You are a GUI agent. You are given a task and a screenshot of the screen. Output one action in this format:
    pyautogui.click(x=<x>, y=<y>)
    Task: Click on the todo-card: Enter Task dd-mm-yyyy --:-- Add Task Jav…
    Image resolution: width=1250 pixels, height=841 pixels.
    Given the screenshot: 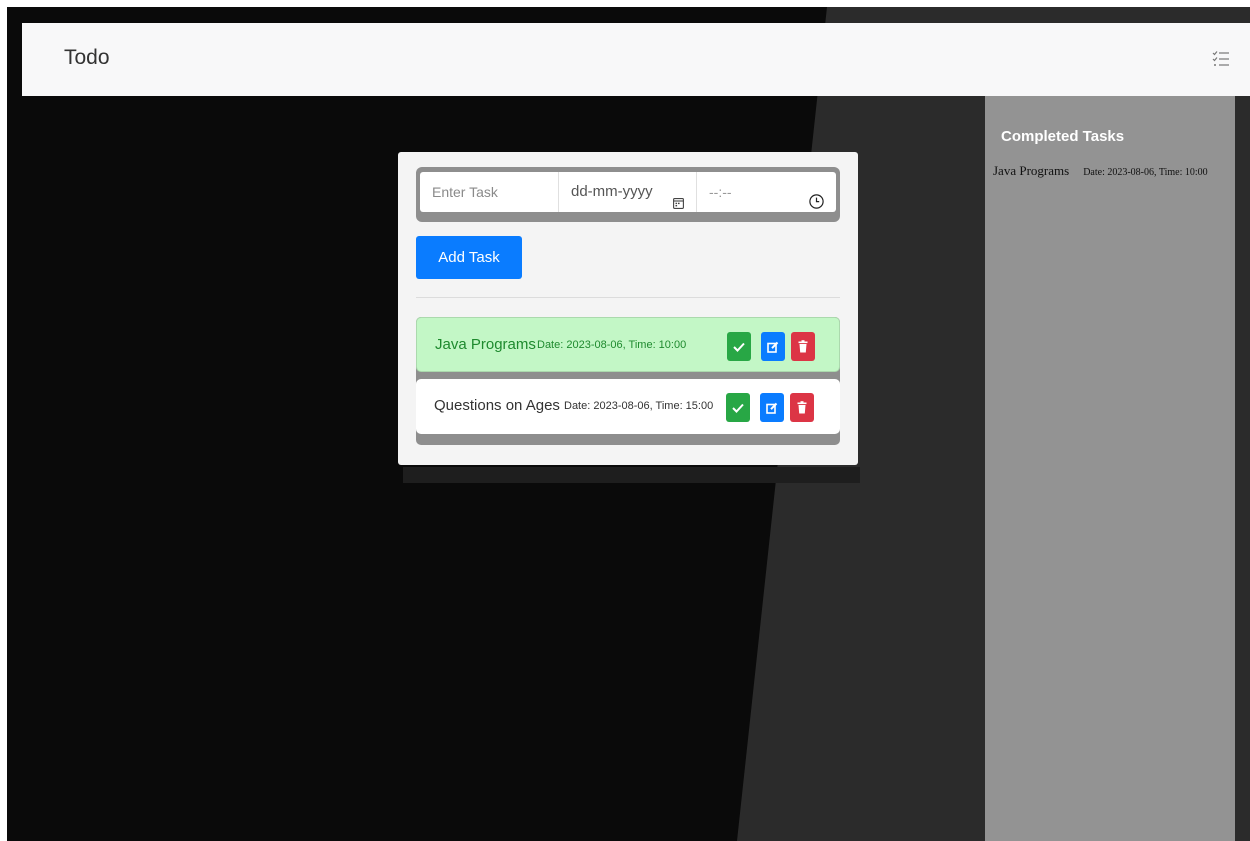 What is the action you would take?
    pyautogui.click(x=628, y=308)
    